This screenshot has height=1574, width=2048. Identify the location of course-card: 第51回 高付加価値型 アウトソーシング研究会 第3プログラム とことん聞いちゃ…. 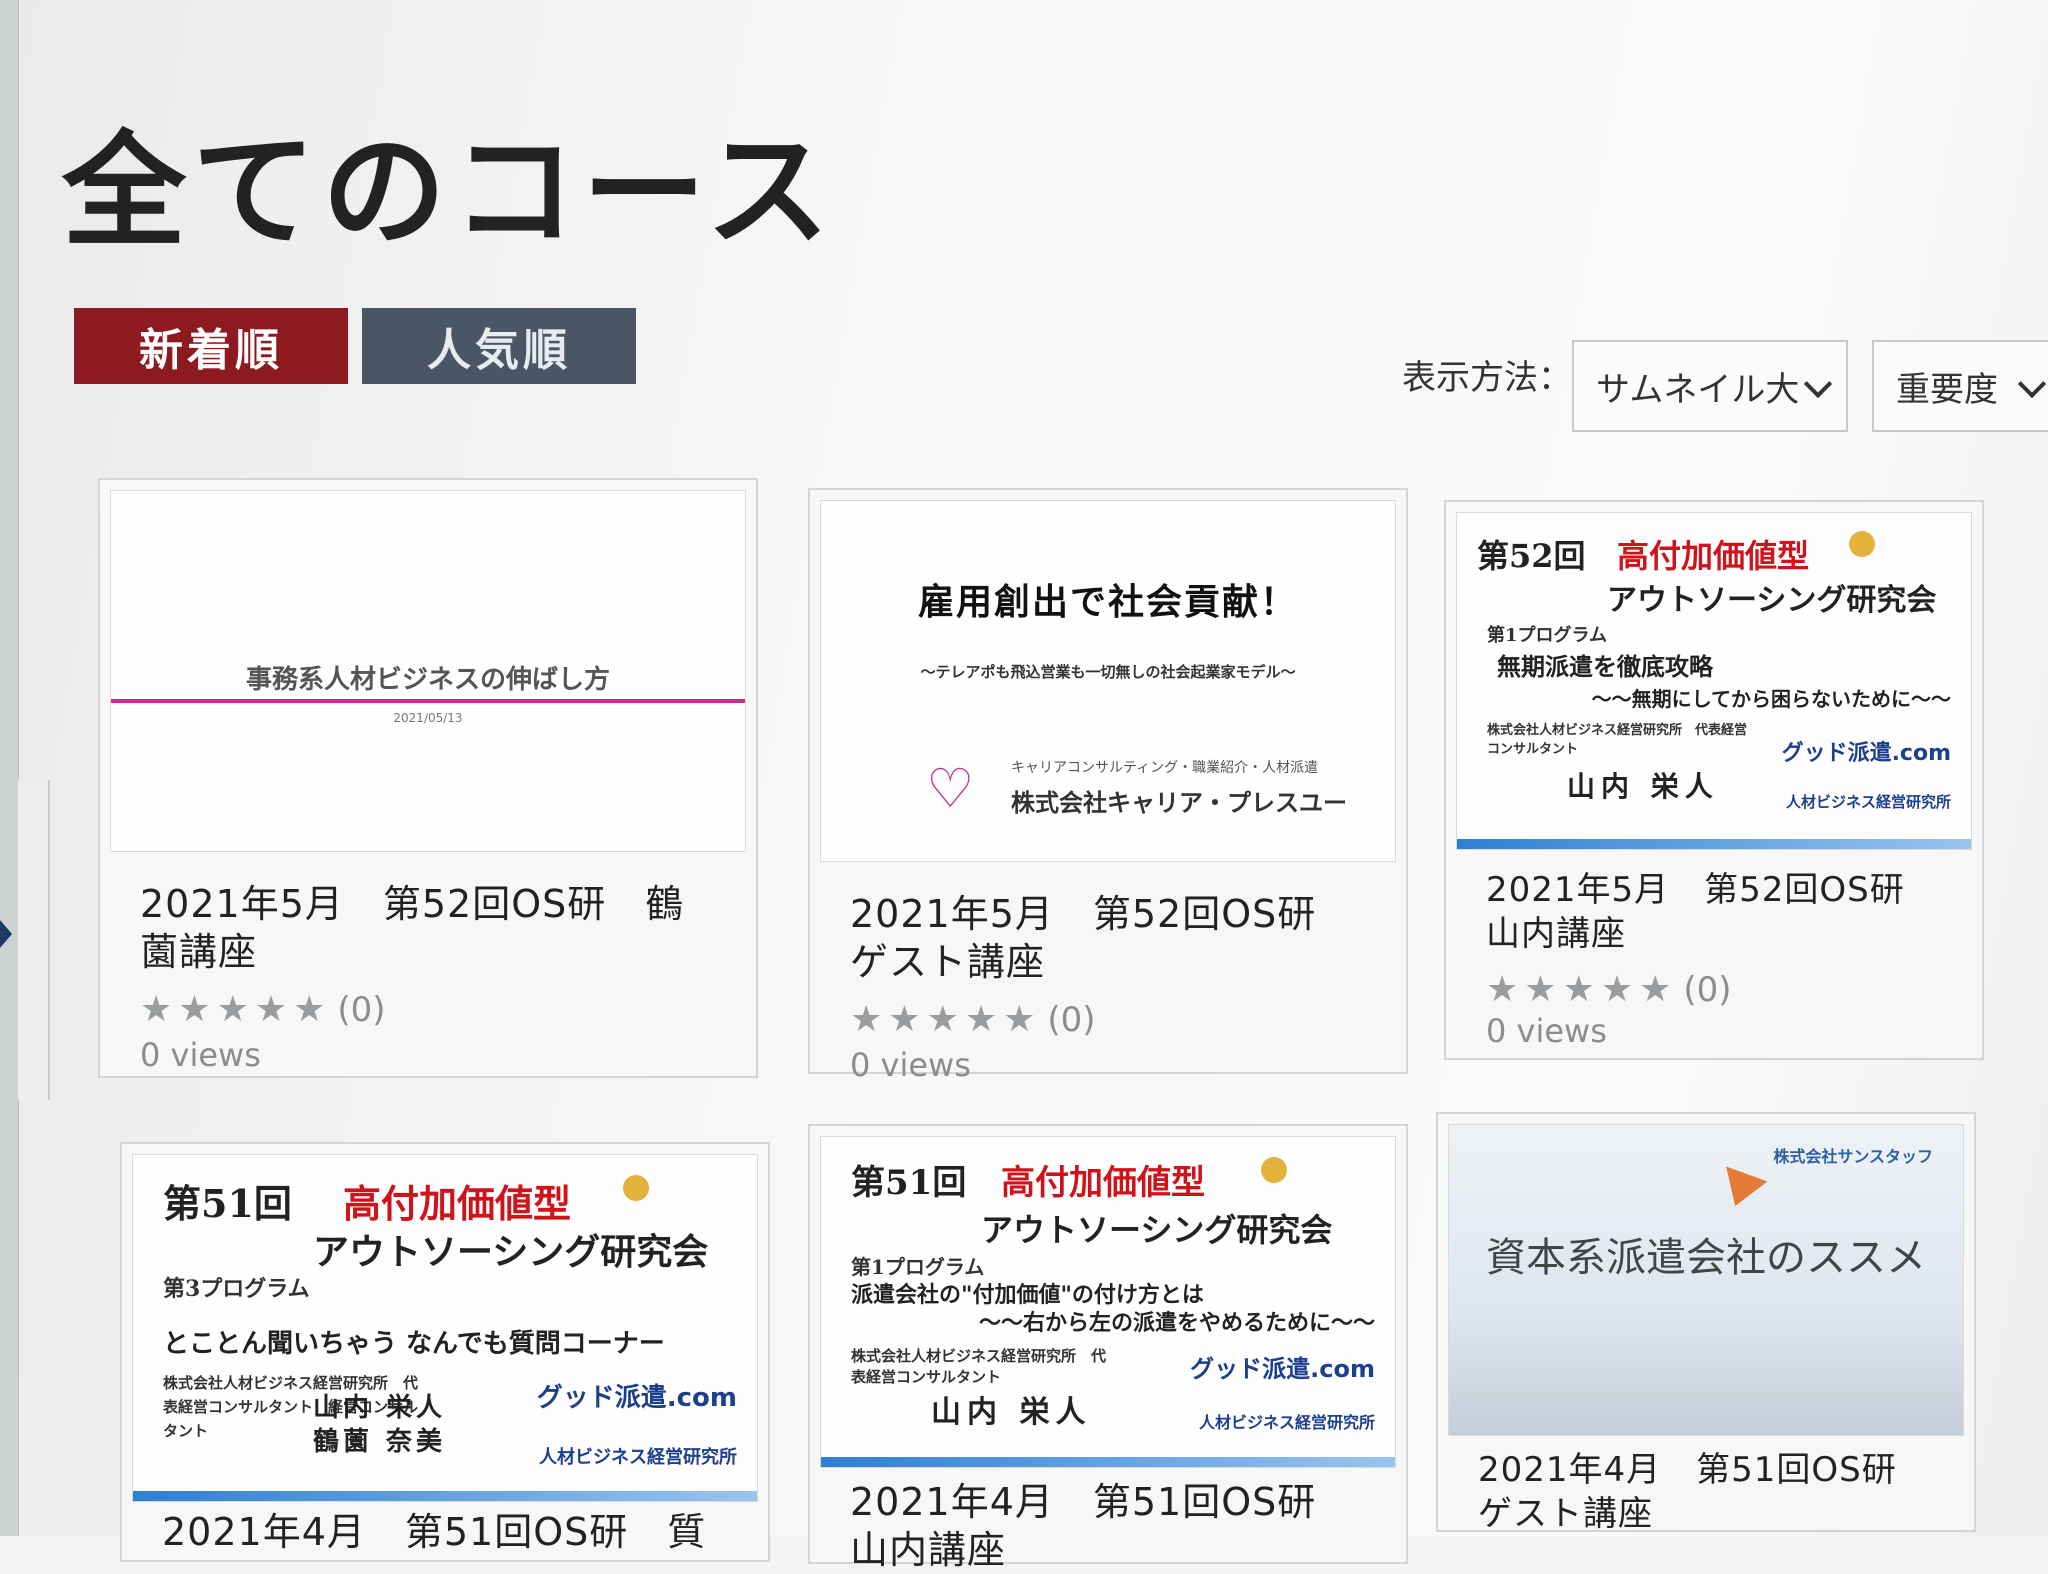
(445, 1352).